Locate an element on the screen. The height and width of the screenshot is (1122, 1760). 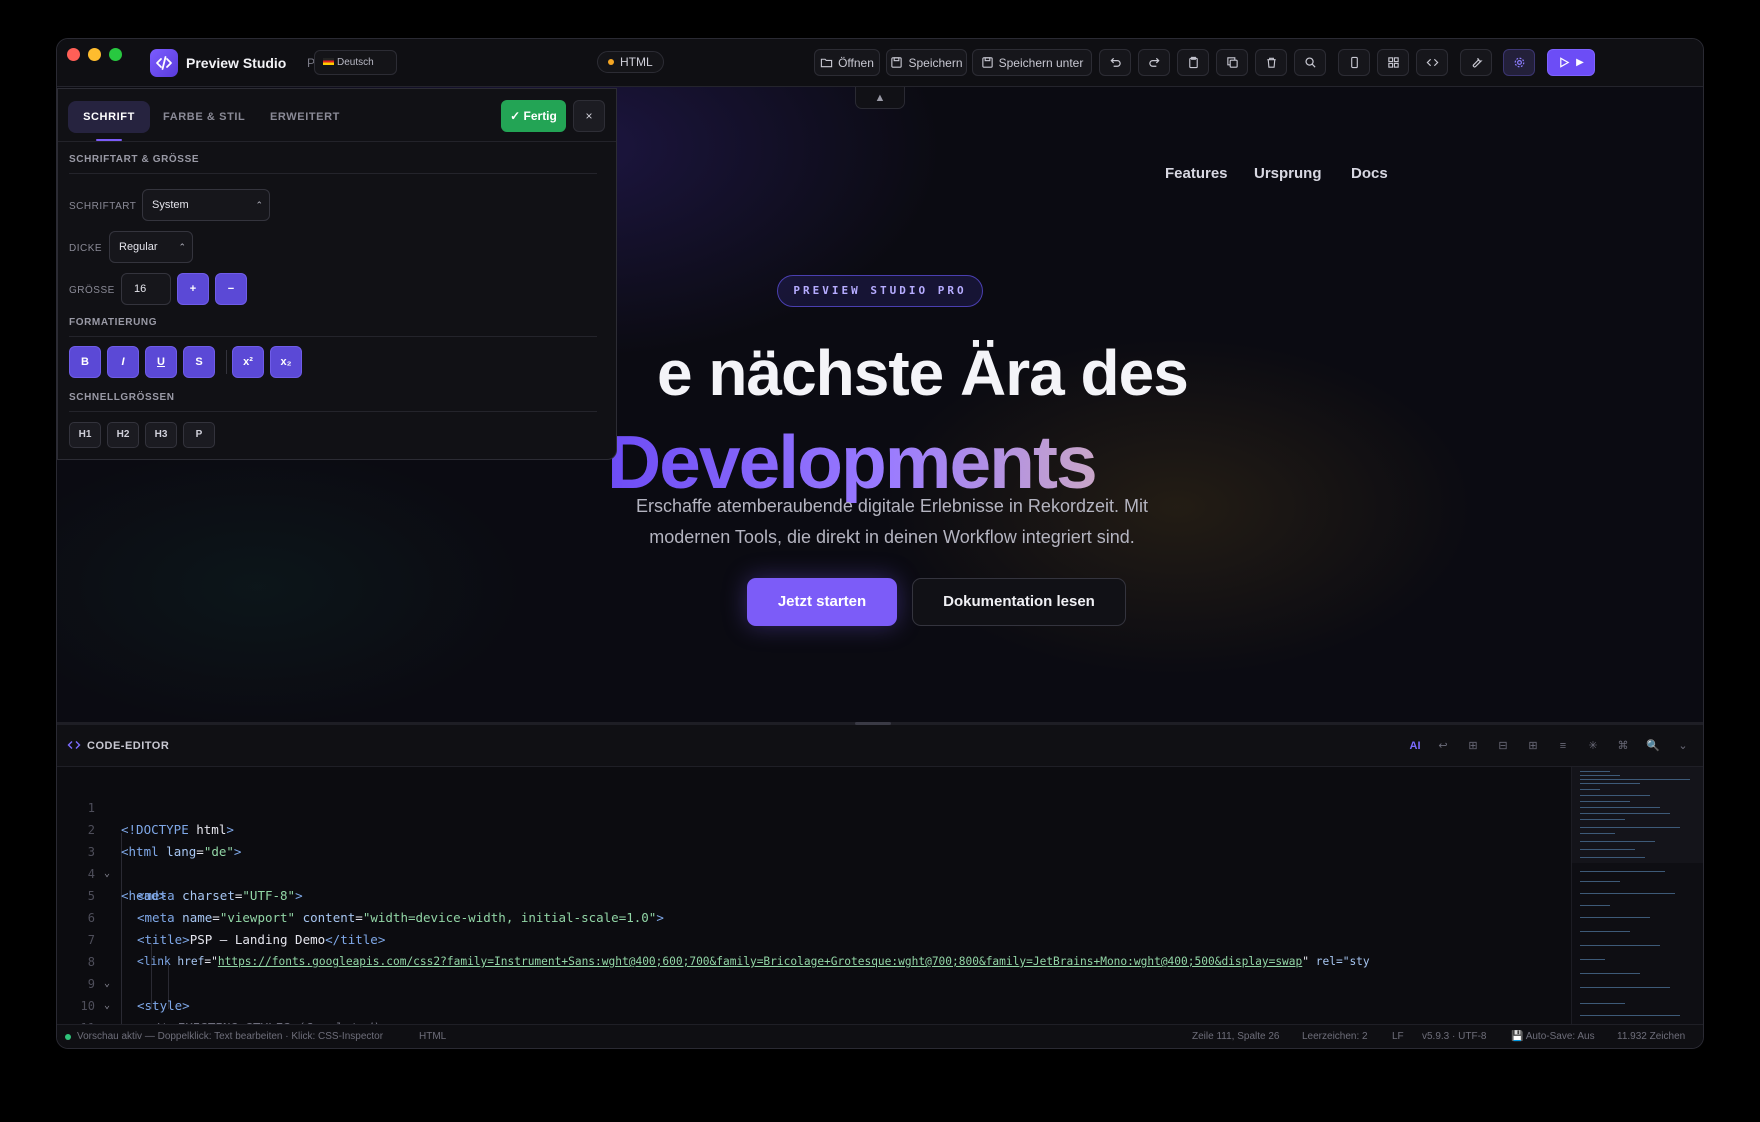
font-family-label: SCHRIFTART is located at coordinates (103, 206).